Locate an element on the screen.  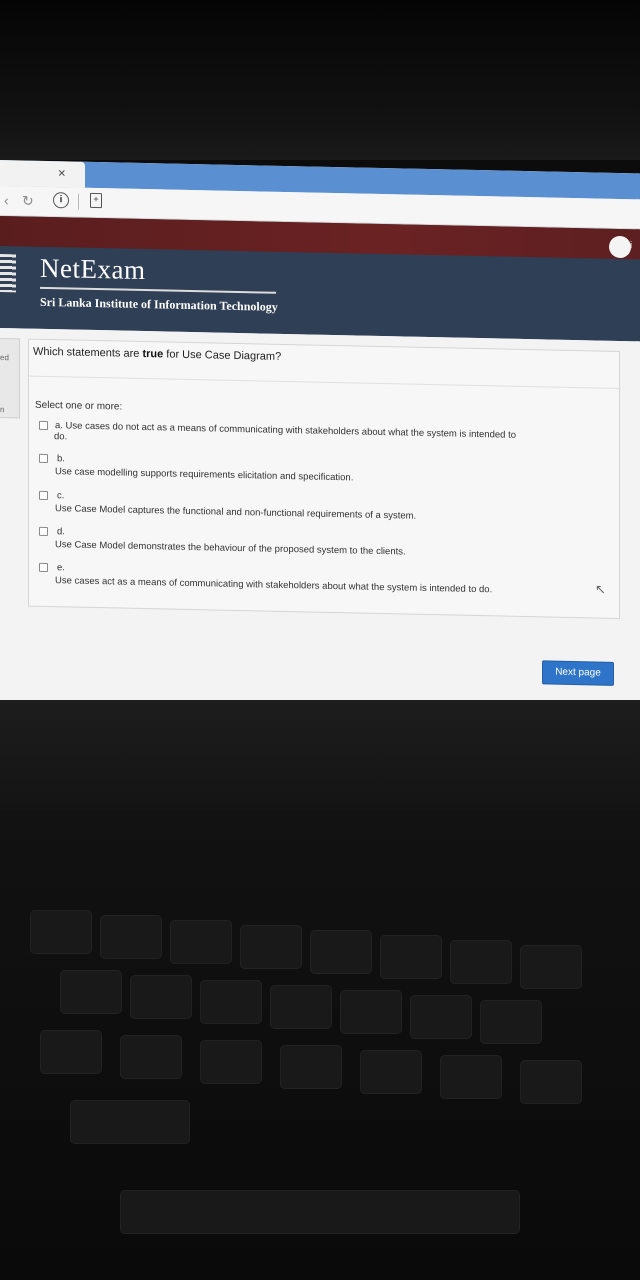
answer-prompt: Select one or more: is located at coordinates (79, 406).